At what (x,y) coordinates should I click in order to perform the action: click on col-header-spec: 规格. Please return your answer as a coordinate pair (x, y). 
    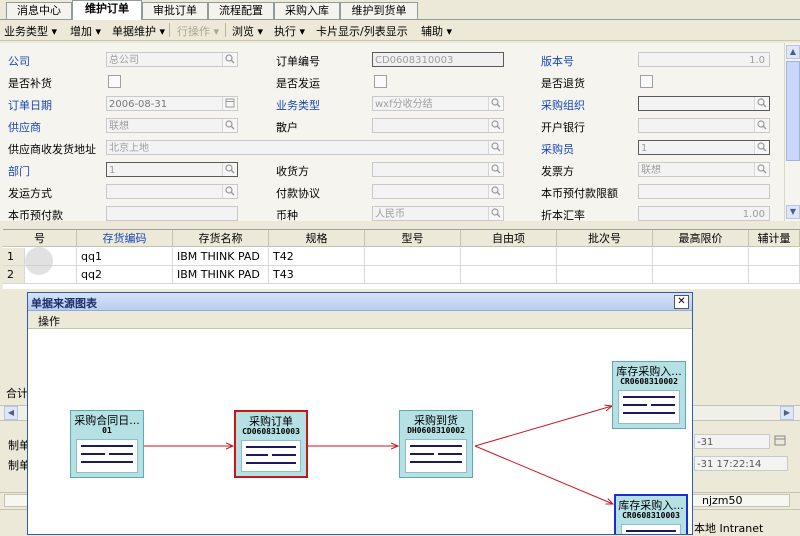
    Looking at the image, I should click on (317, 238).